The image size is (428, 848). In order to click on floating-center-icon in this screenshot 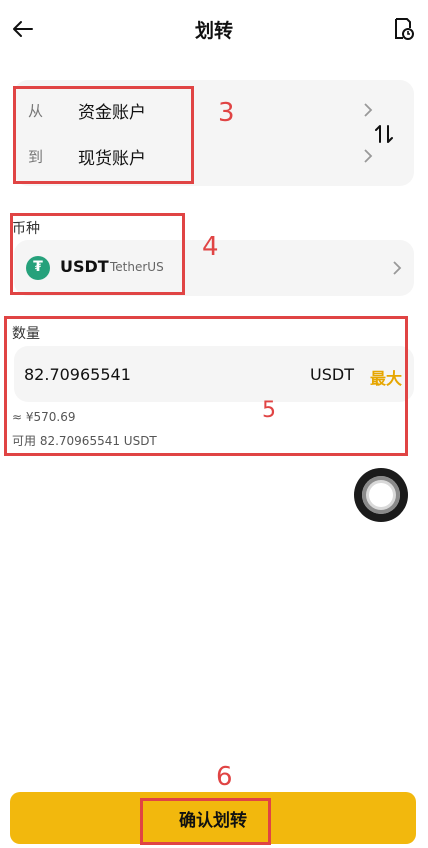, I will do `click(381, 495)`.